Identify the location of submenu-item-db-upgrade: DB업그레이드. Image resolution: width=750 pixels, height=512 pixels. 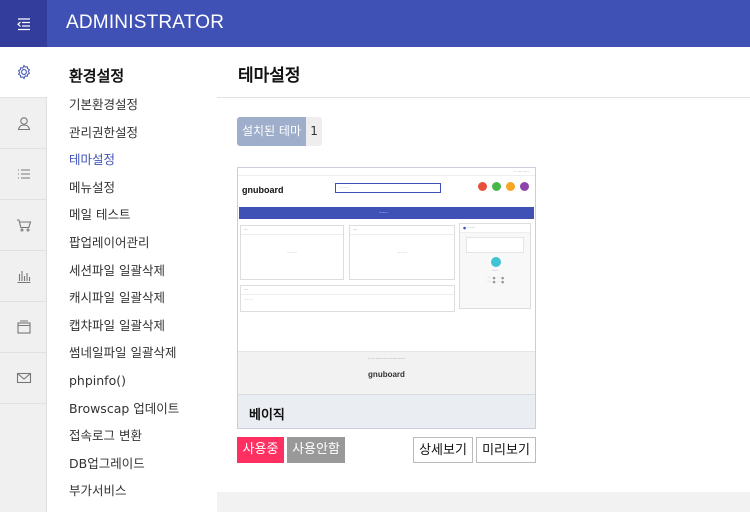
(124, 470).